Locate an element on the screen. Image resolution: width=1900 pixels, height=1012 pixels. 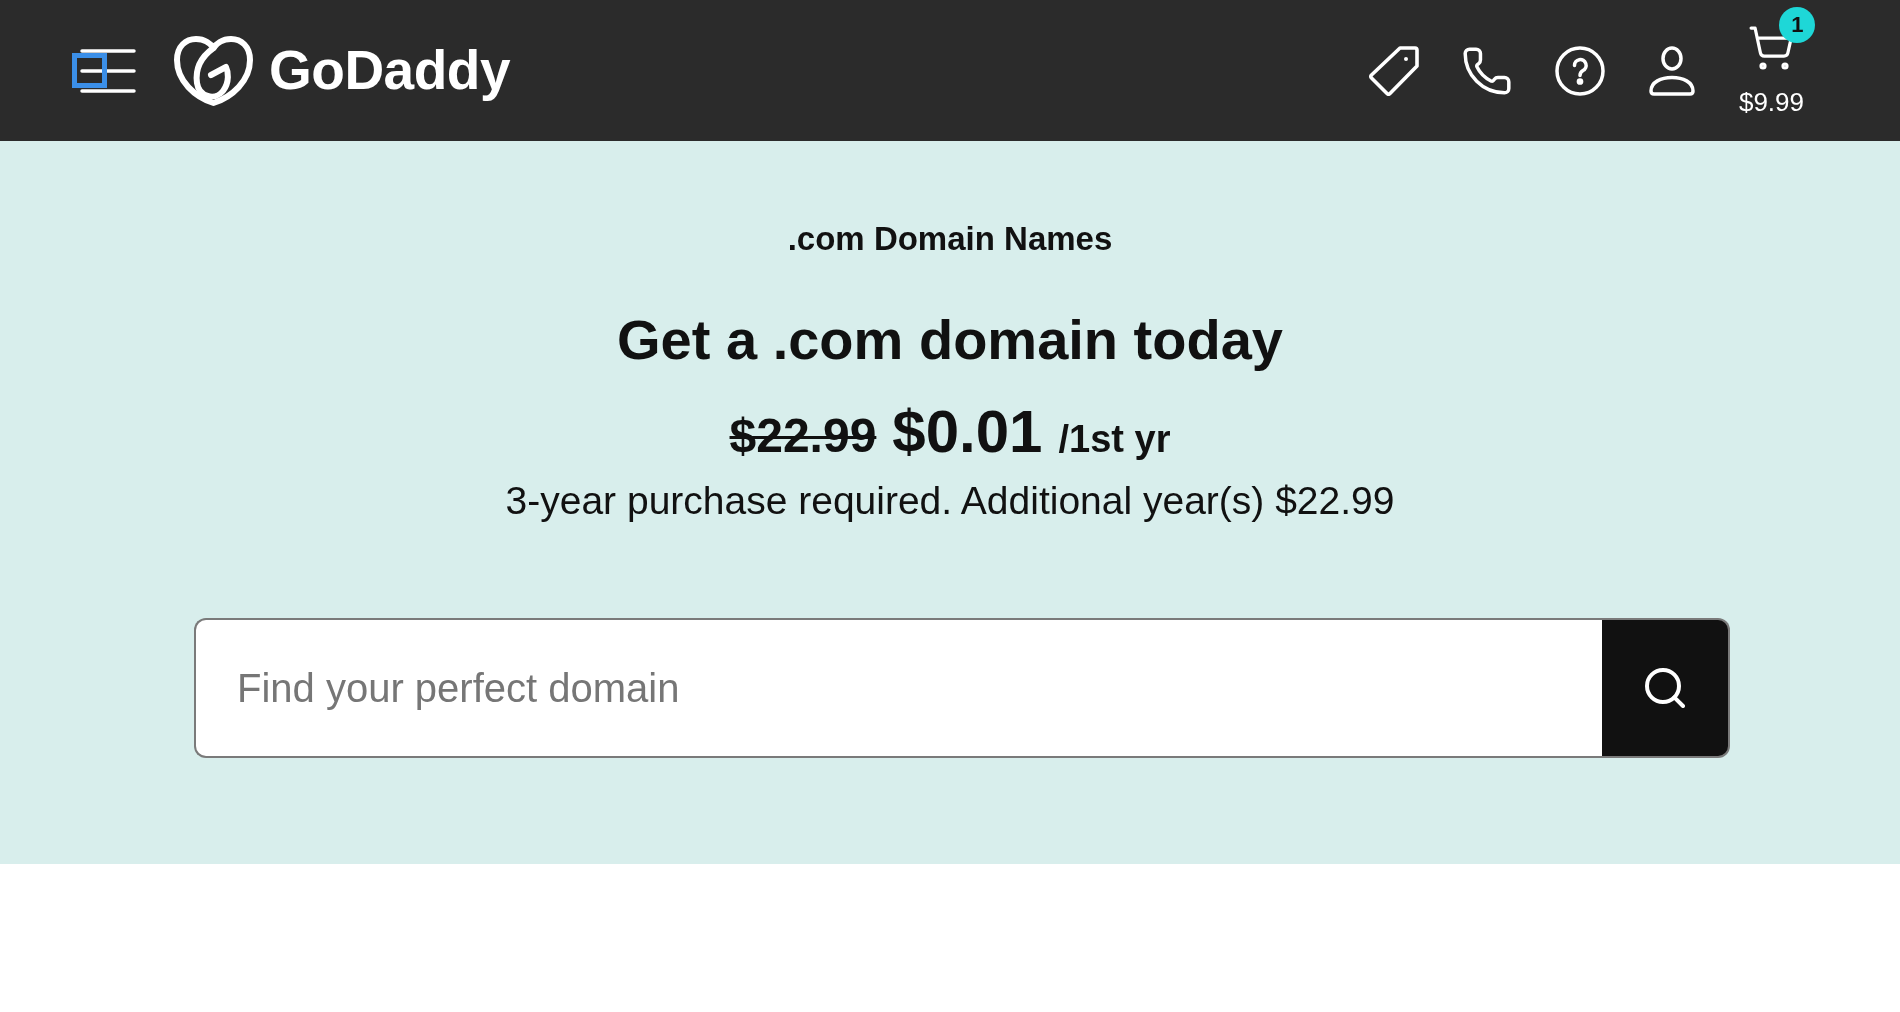
original-price: $22.99 is located at coordinates (803, 436).